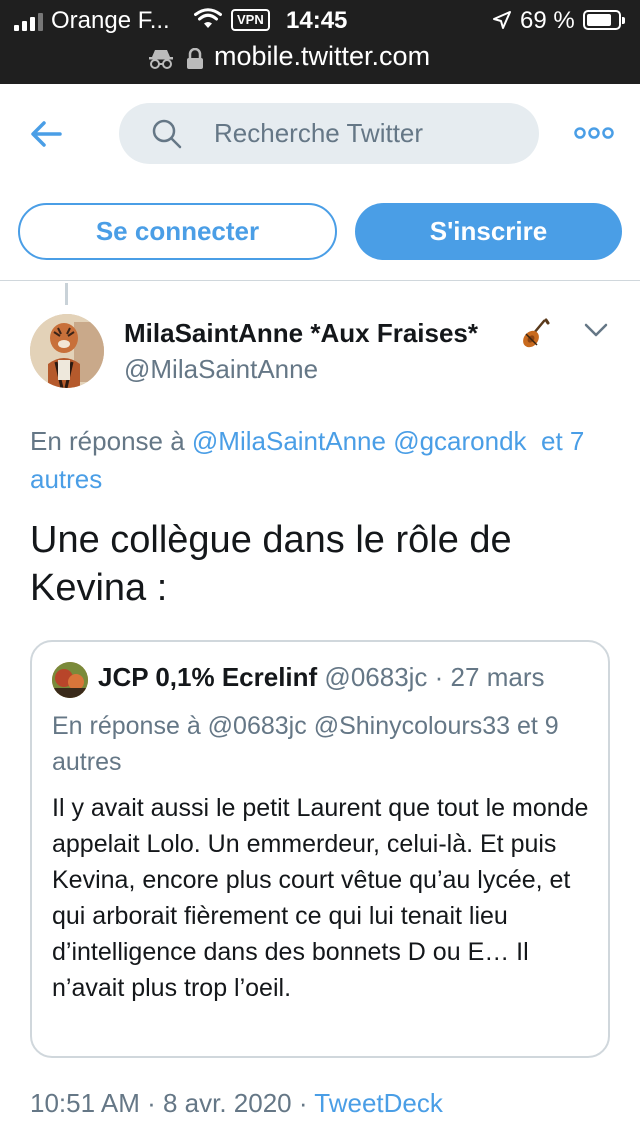  What do you see at coordinates (126, 726) in the screenshot?
I see `quoted-reply-prefix: En réponse à` at bounding box center [126, 726].